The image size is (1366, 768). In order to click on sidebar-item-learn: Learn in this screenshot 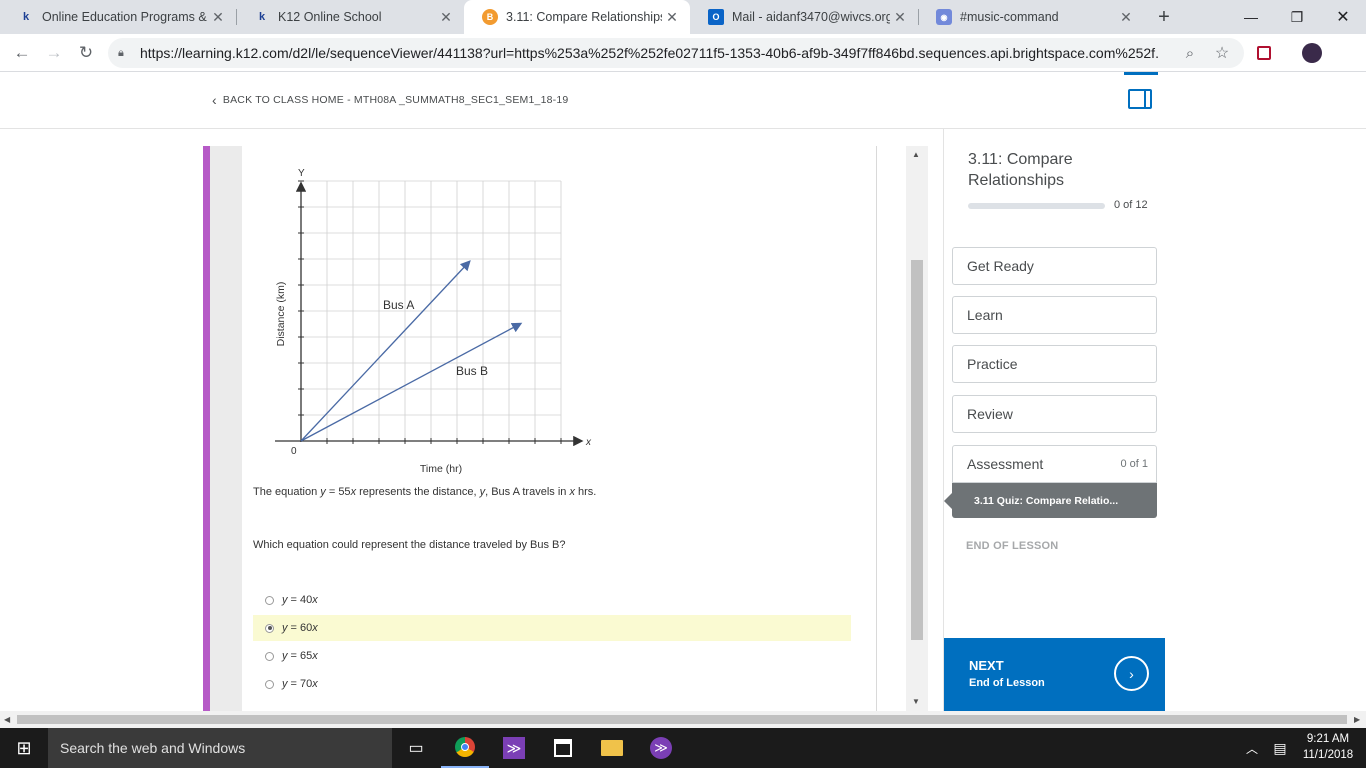, I will do `click(1054, 315)`.